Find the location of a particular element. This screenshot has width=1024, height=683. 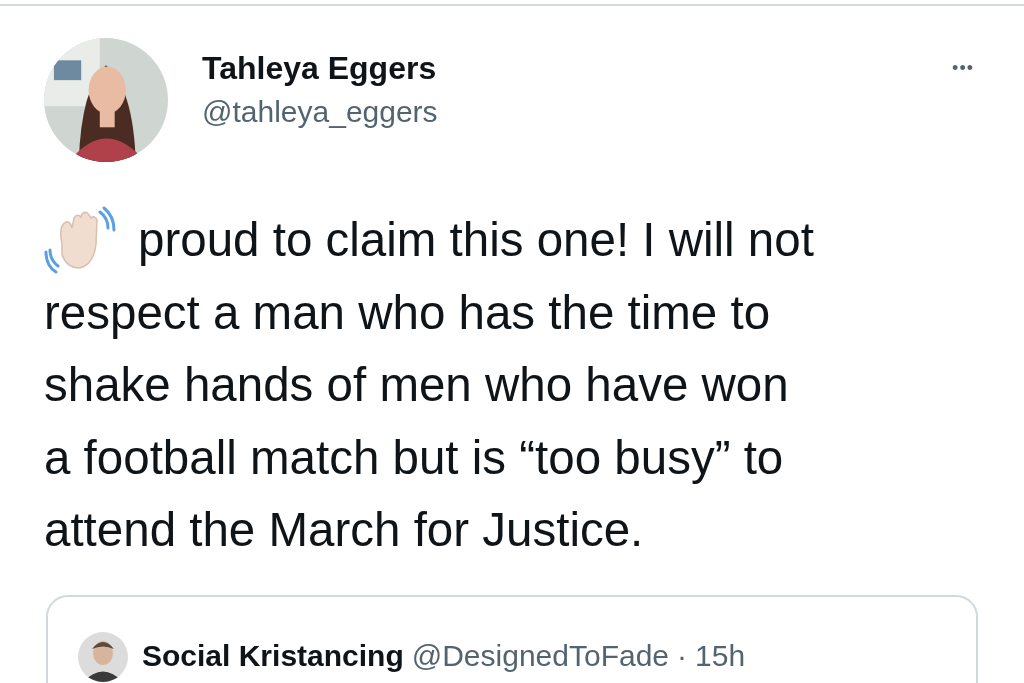

tweet-text-line: respect a man who has the time to is located at coordinates (407, 312).